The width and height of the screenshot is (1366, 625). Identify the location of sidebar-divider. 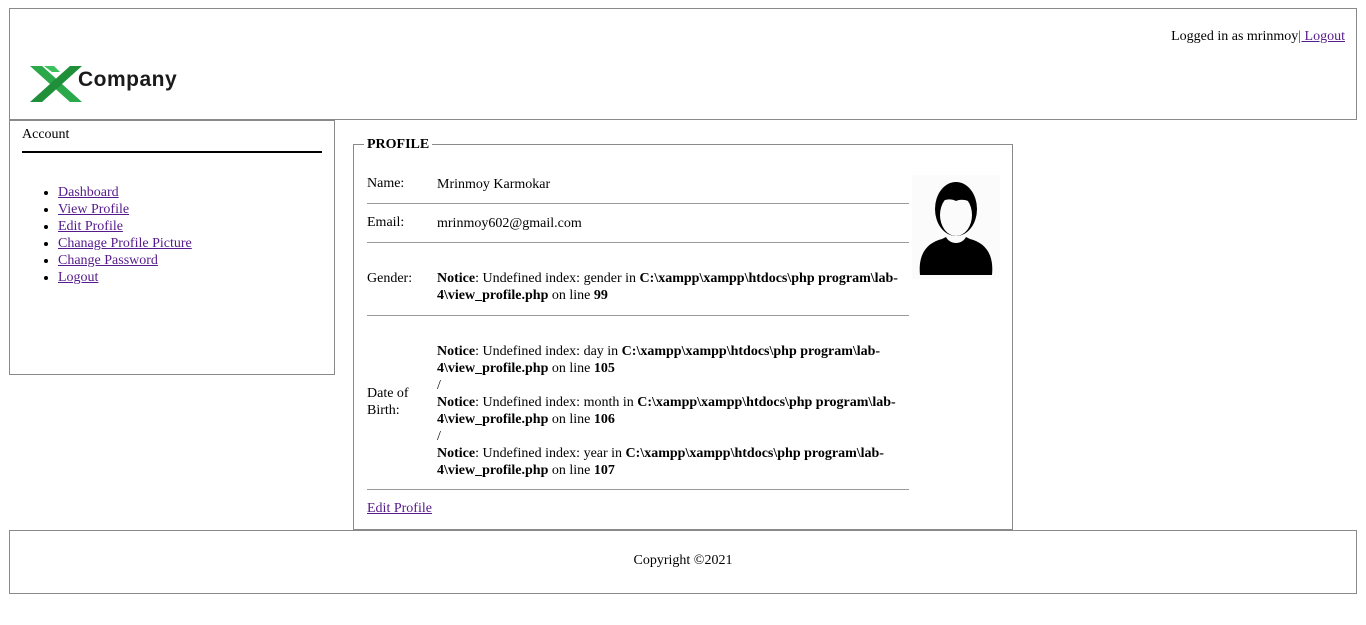
(172, 152).